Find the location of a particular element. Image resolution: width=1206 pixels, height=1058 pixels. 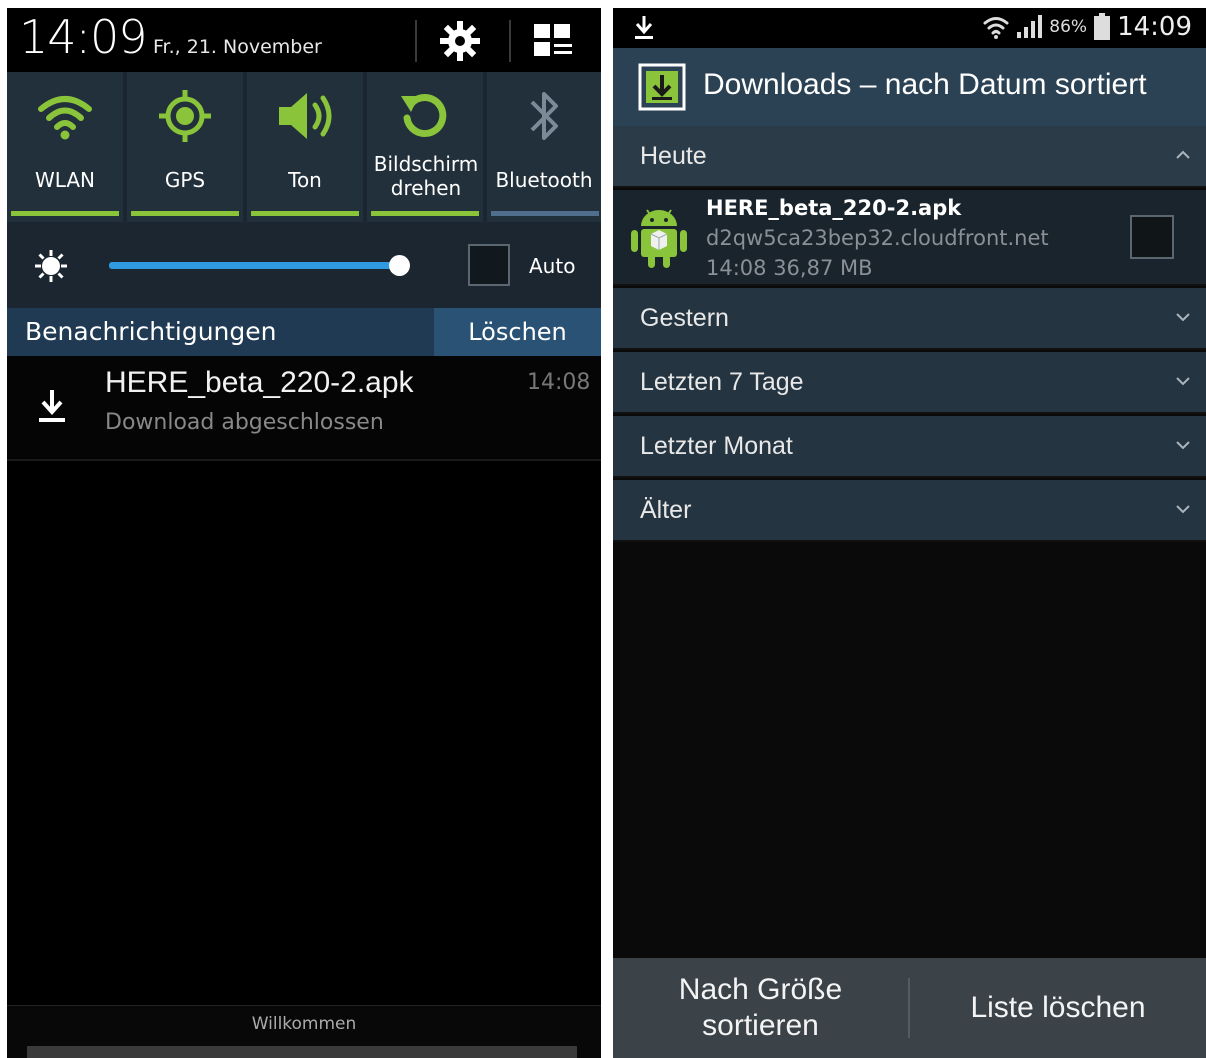

qs-label: Bluetooth is located at coordinates (544, 180).